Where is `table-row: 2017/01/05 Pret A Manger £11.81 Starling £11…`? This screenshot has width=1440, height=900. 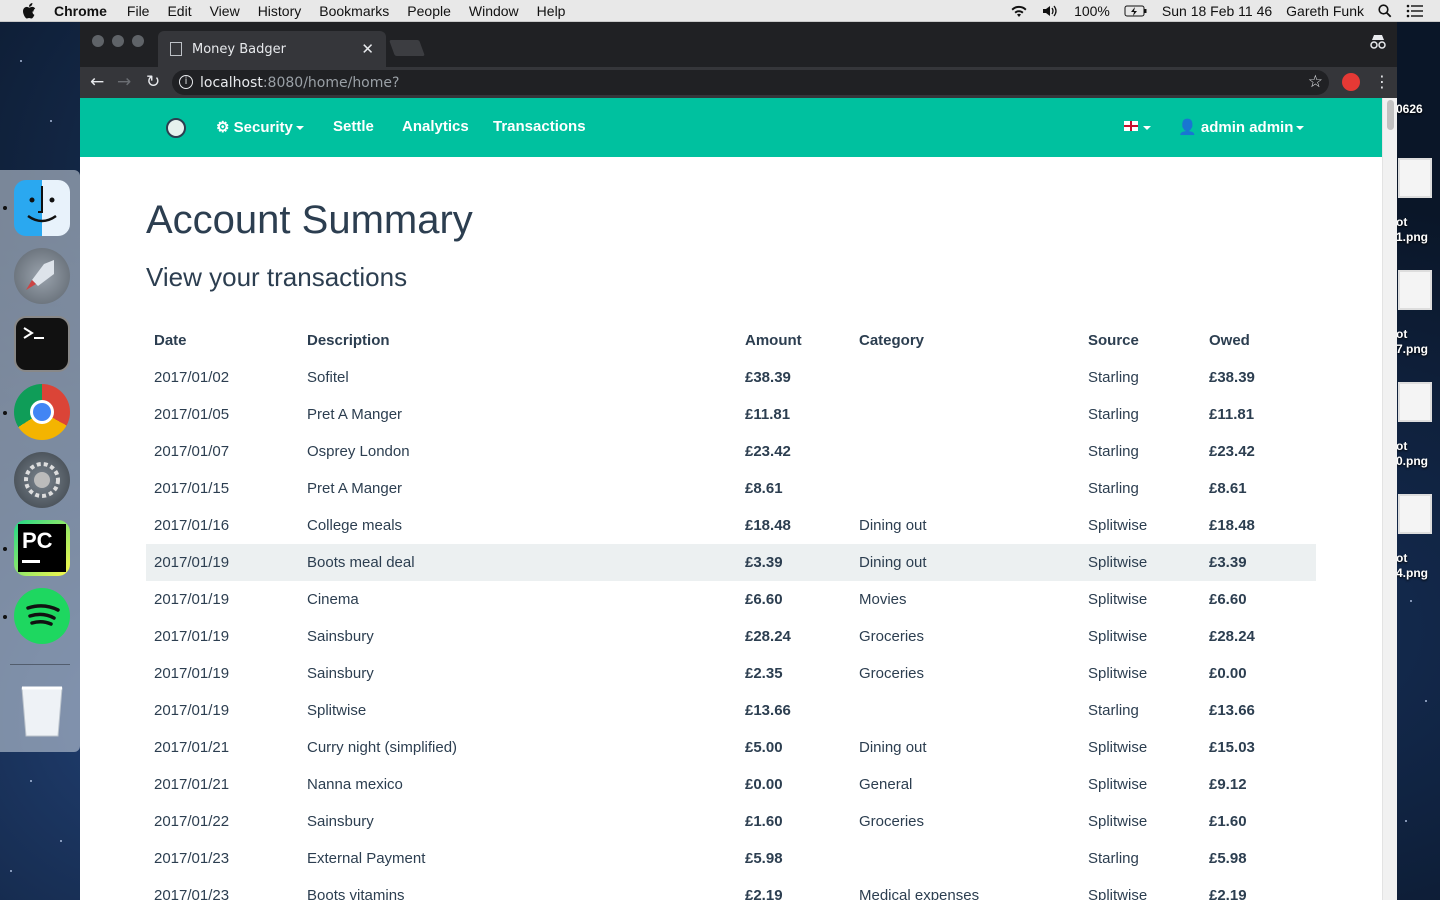 table-row: 2017/01/05 Pret A Manger £11.81 Starling £11… is located at coordinates (731, 414).